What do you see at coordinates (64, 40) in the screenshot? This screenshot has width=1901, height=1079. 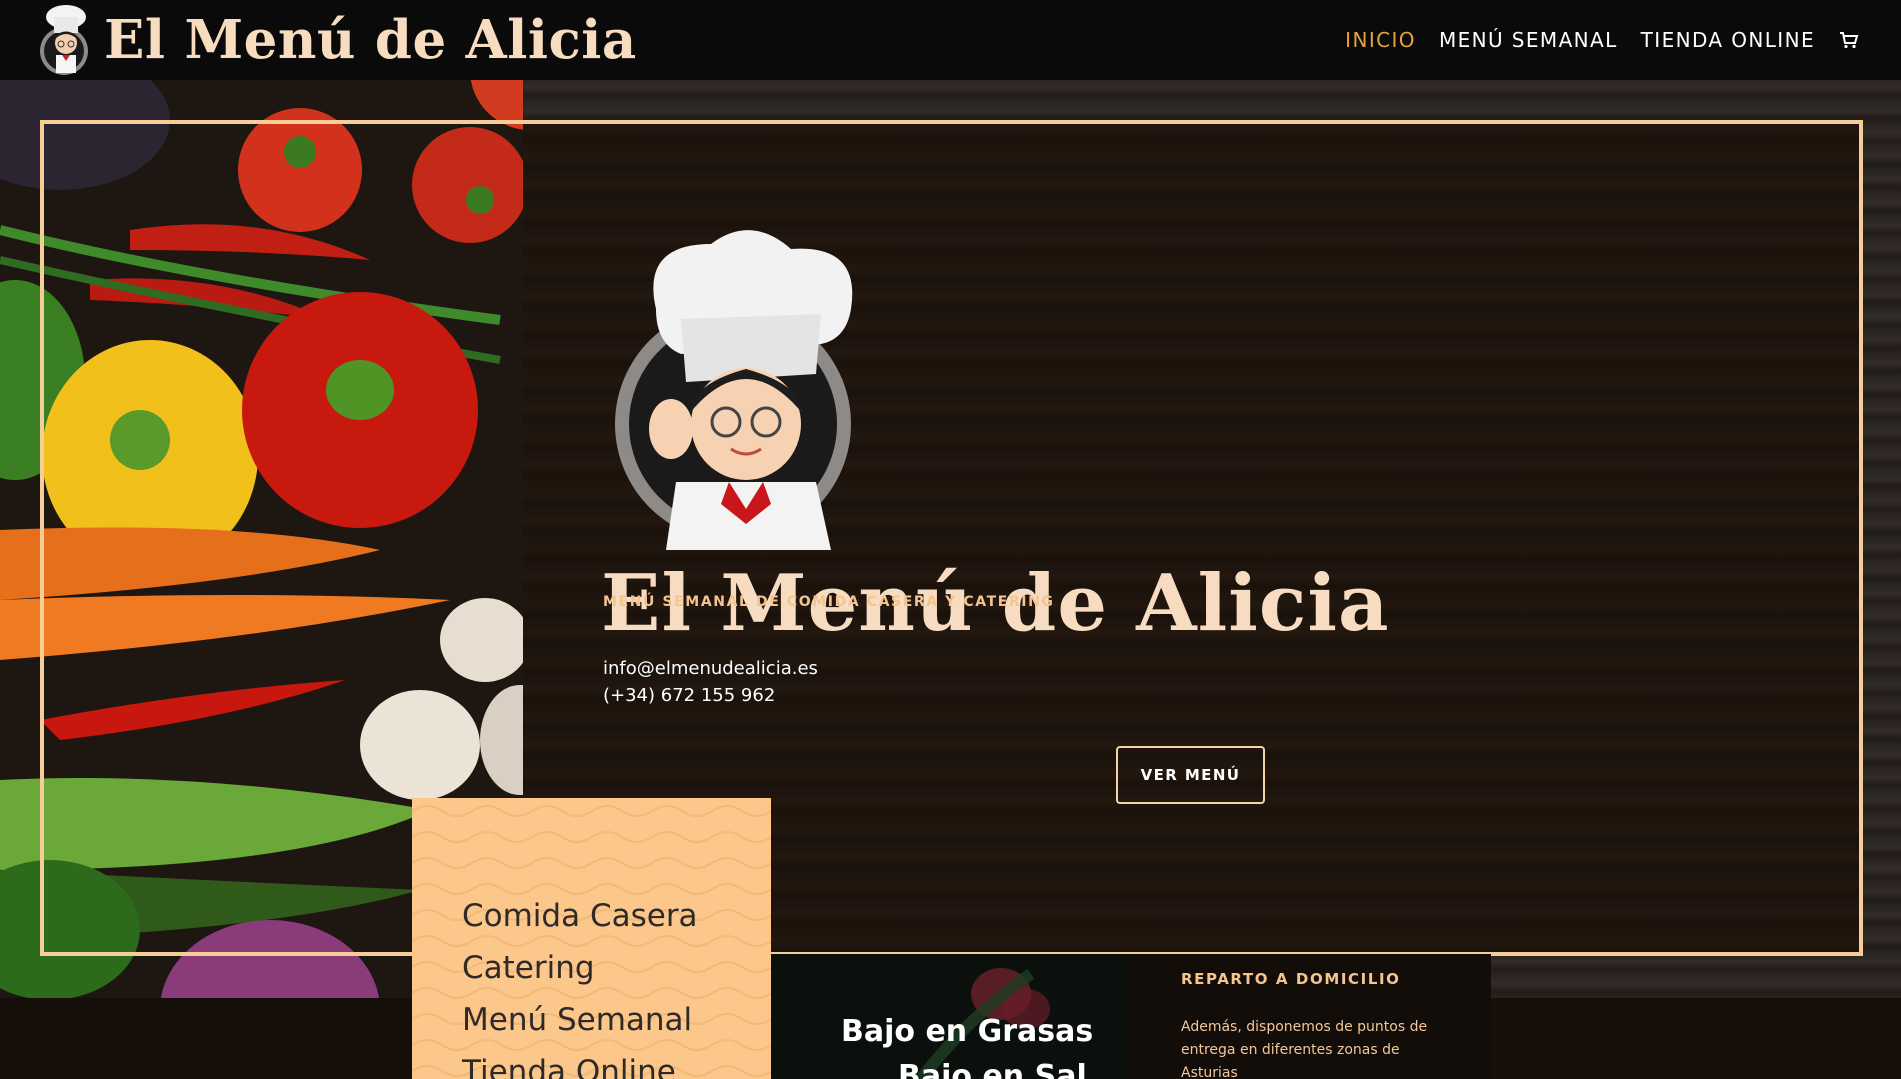 I see `chef-logo-icon` at bounding box center [64, 40].